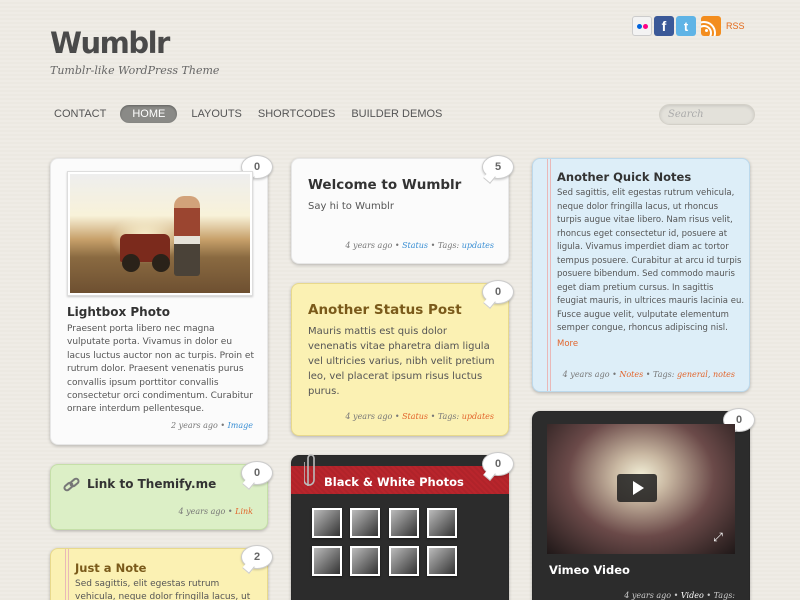 The height and width of the screenshot is (600, 800). I want to click on category-link: Video, so click(692, 595).